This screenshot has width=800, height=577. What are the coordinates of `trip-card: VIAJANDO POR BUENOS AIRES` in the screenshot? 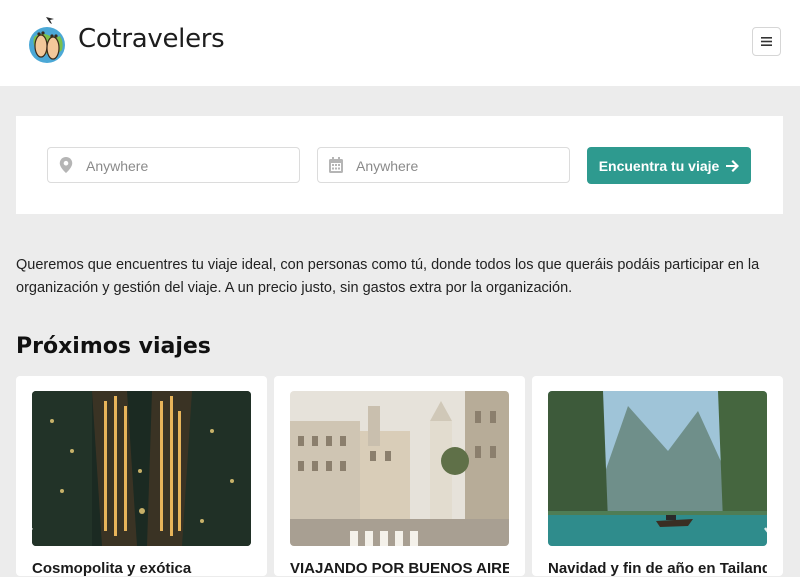 It's located at (399, 476).